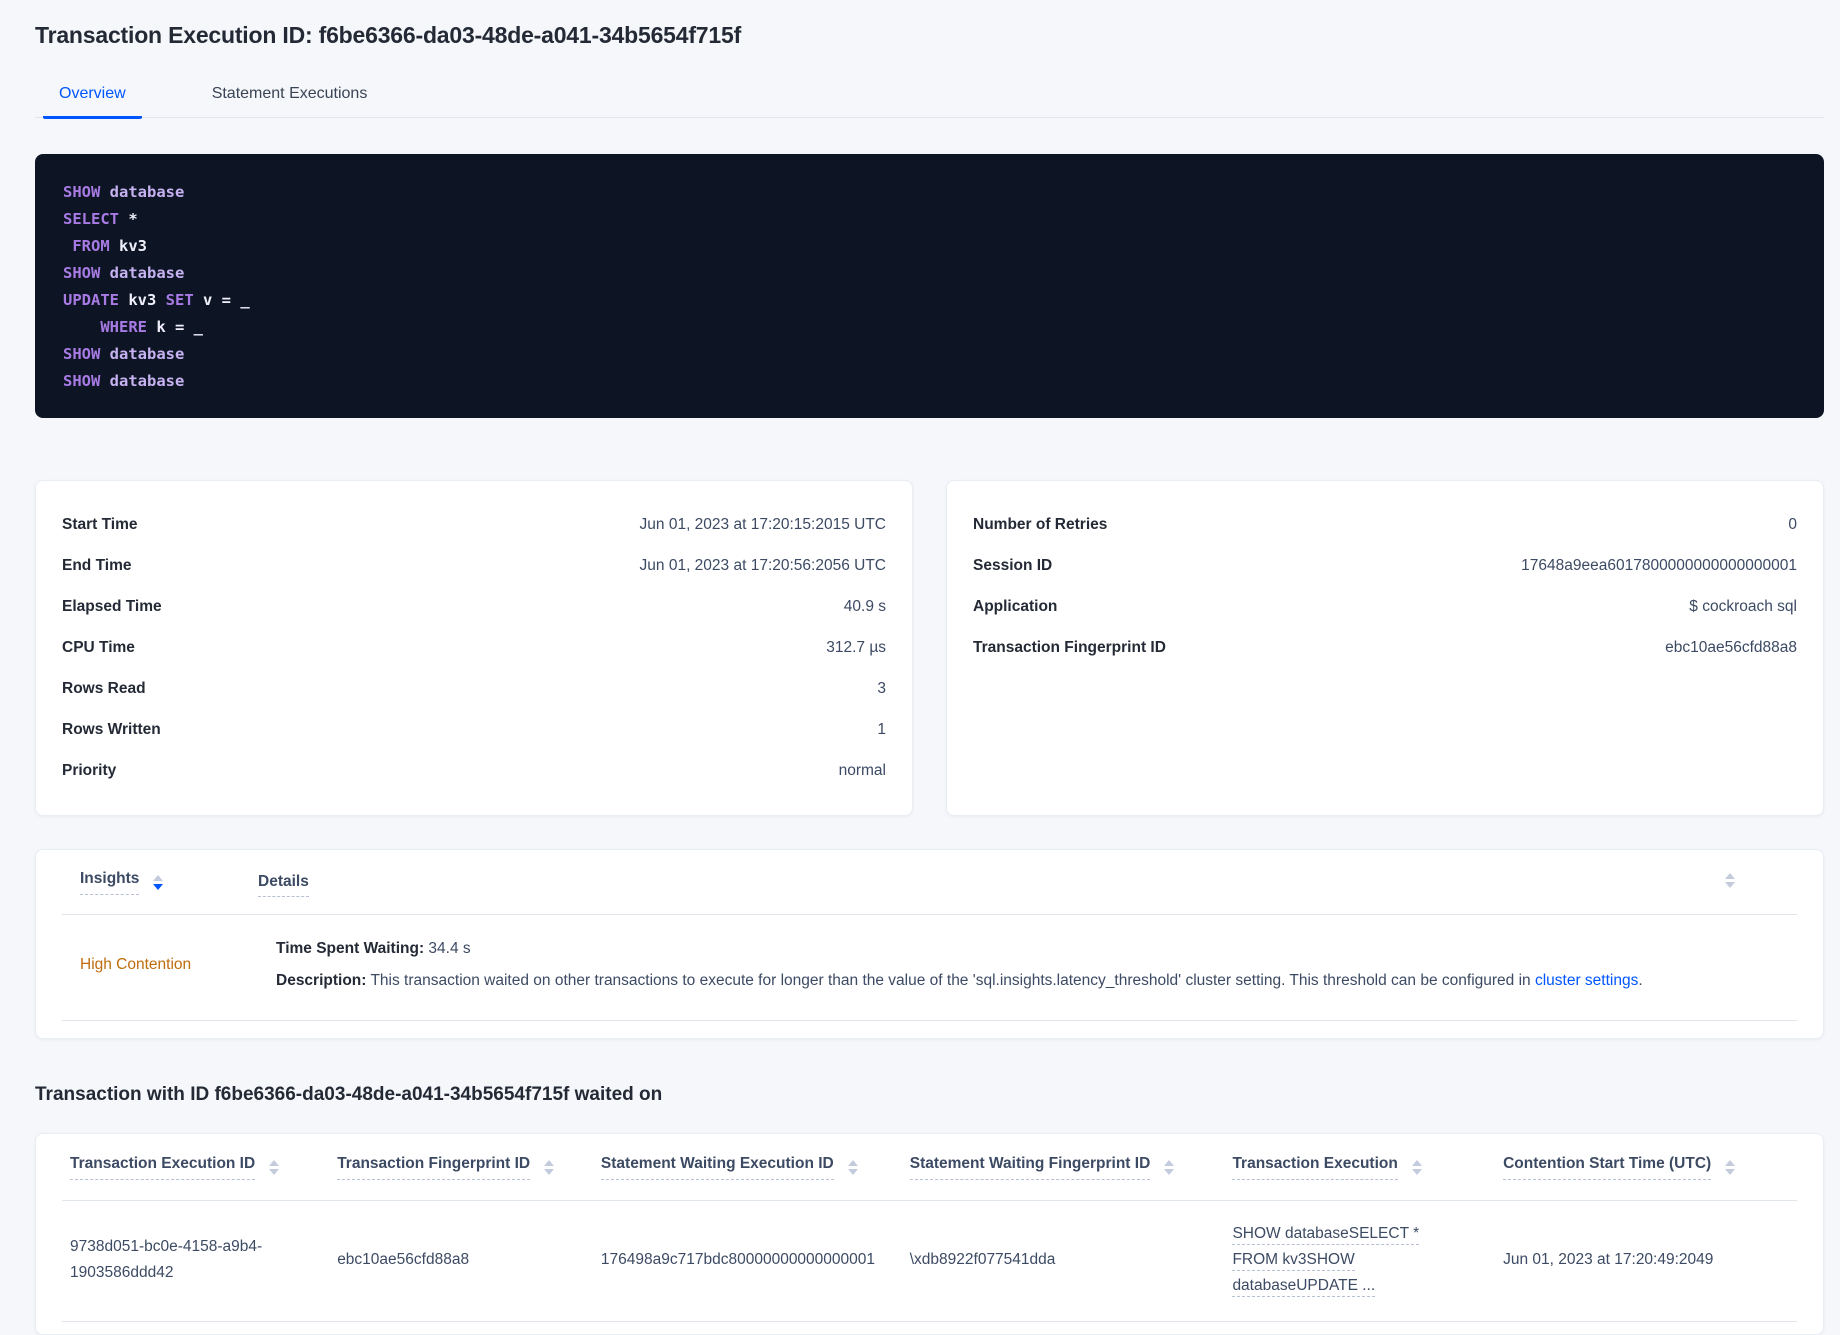 The height and width of the screenshot is (1335, 1840). Describe the element at coordinates (109, 246) in the screenshot. I see `sql-line: FROM kv3` at that location.